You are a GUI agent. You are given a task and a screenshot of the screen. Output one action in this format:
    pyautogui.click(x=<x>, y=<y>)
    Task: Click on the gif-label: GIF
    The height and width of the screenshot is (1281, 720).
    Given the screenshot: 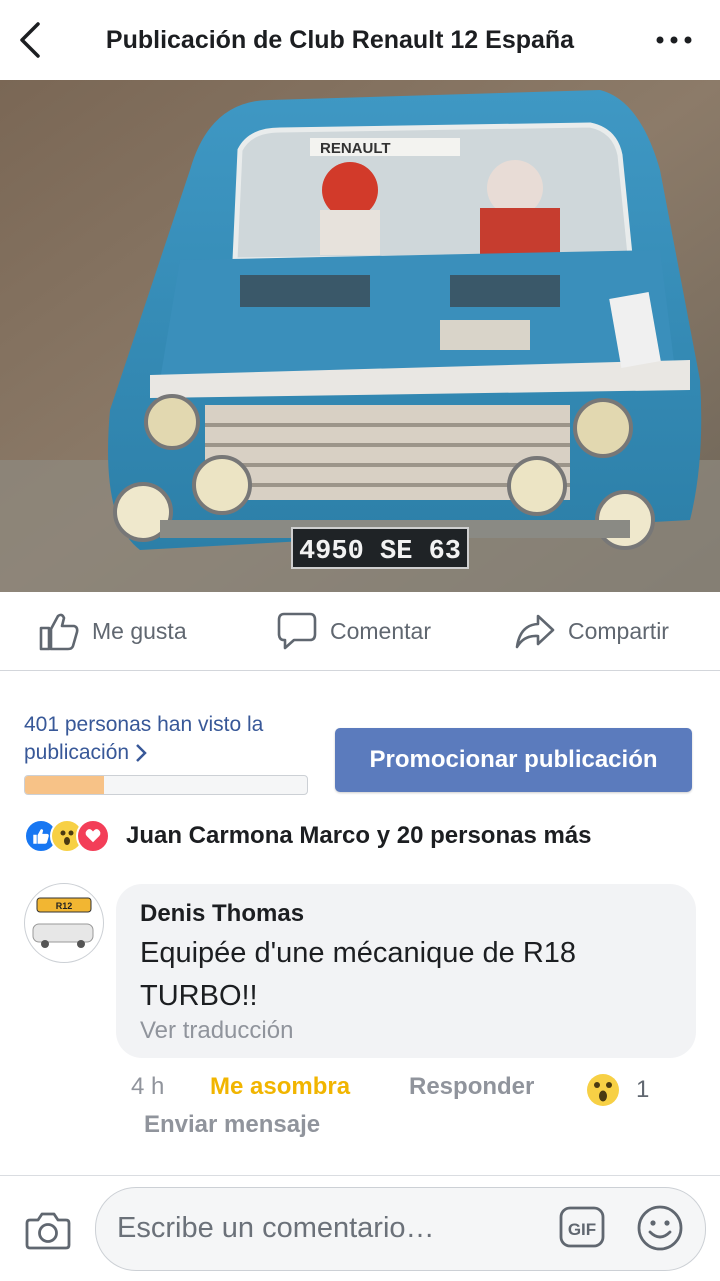 What is the action you would take?
    pyautogui.click(x=582, y=1229)
    